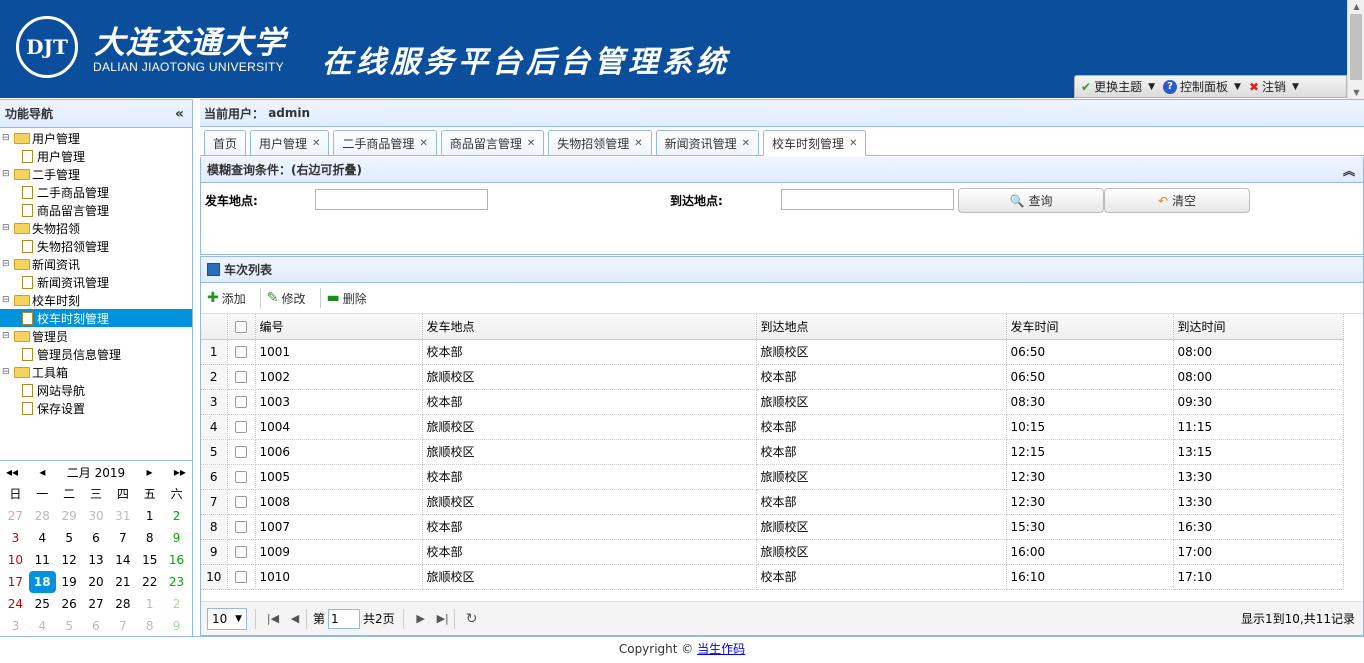  Describe the element at coordinates (1356, 6) in the screenshot. I see `scroll-up-icon: ▲` at that location.